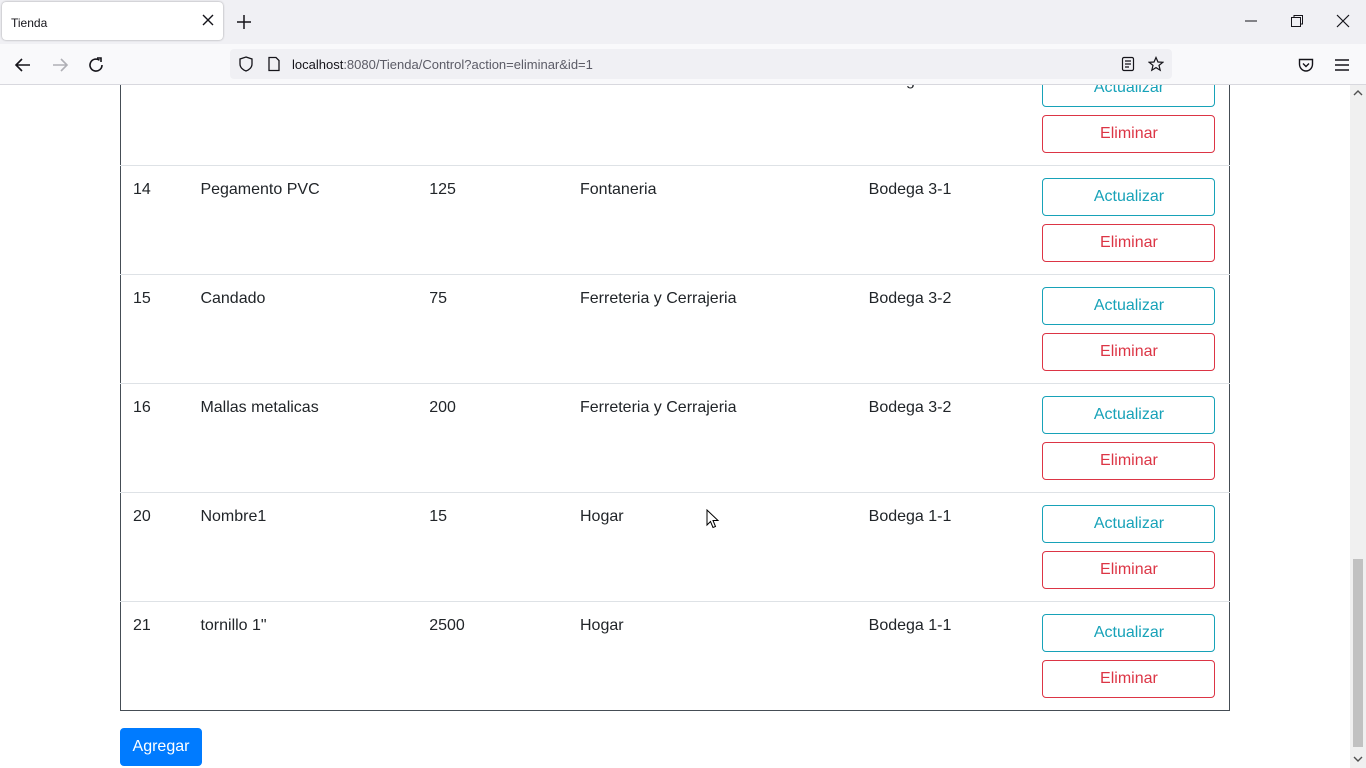 This screenshot has width=1366, height=768. What do you see at coordinates (60, 65) in the screenshot?
I see `forward-icon` at bounding box center [60, 65].